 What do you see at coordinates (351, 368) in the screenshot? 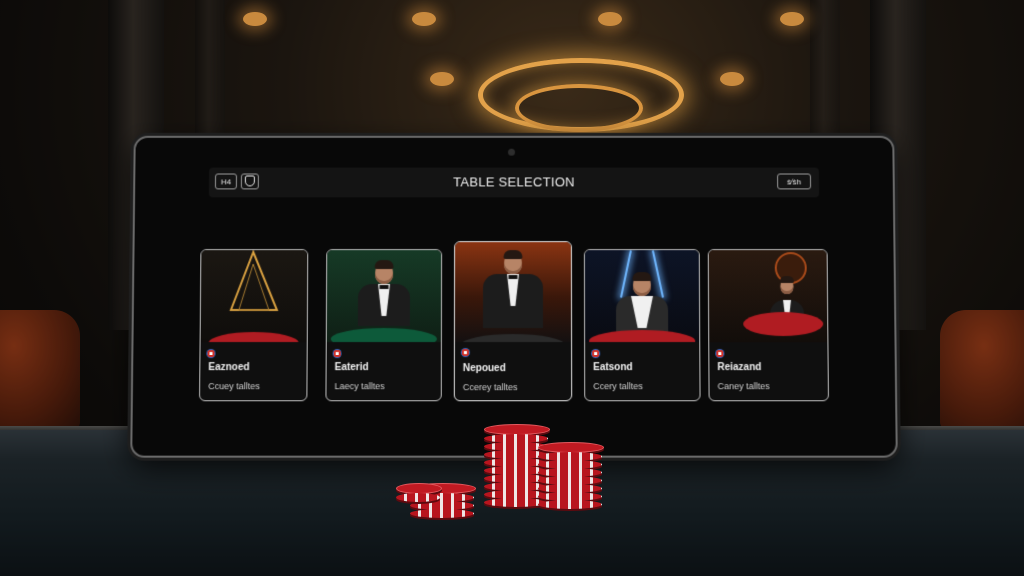
I see `table-name: Eaterid` at bounding box center [351, 368].